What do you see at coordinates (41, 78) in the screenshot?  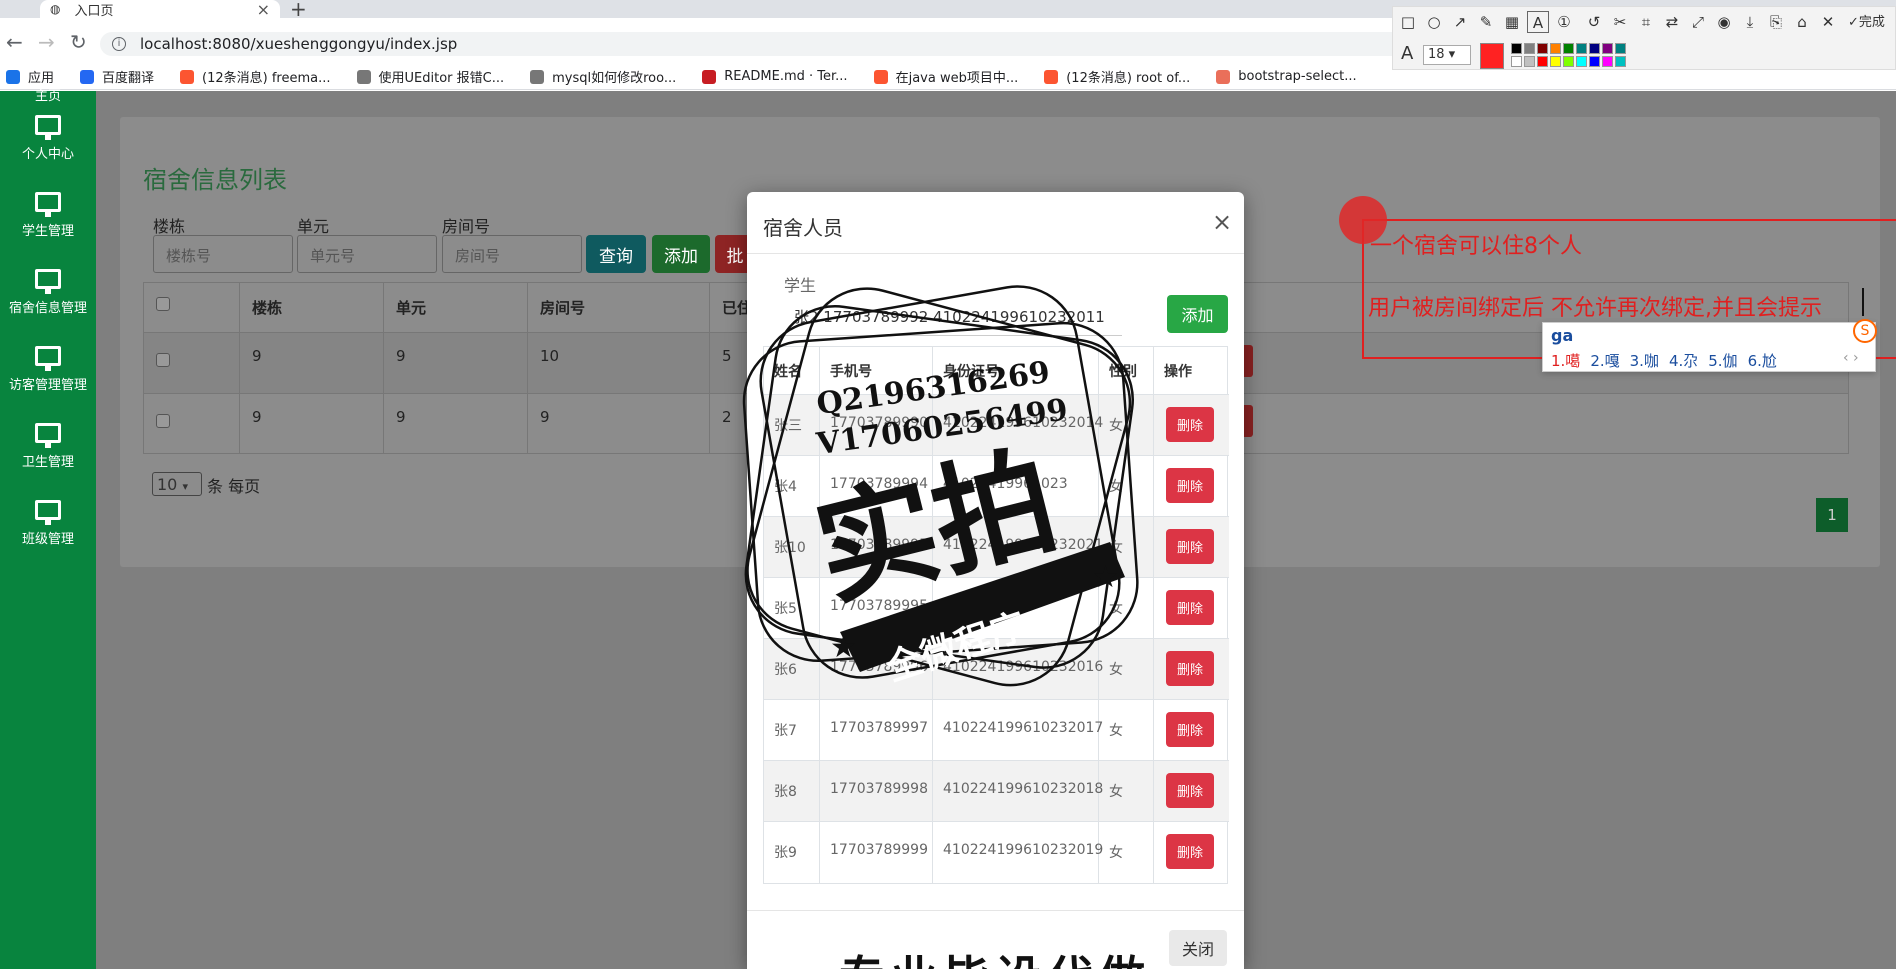 I see `bookmark-label: 应用` at bounding box center [41, 78].